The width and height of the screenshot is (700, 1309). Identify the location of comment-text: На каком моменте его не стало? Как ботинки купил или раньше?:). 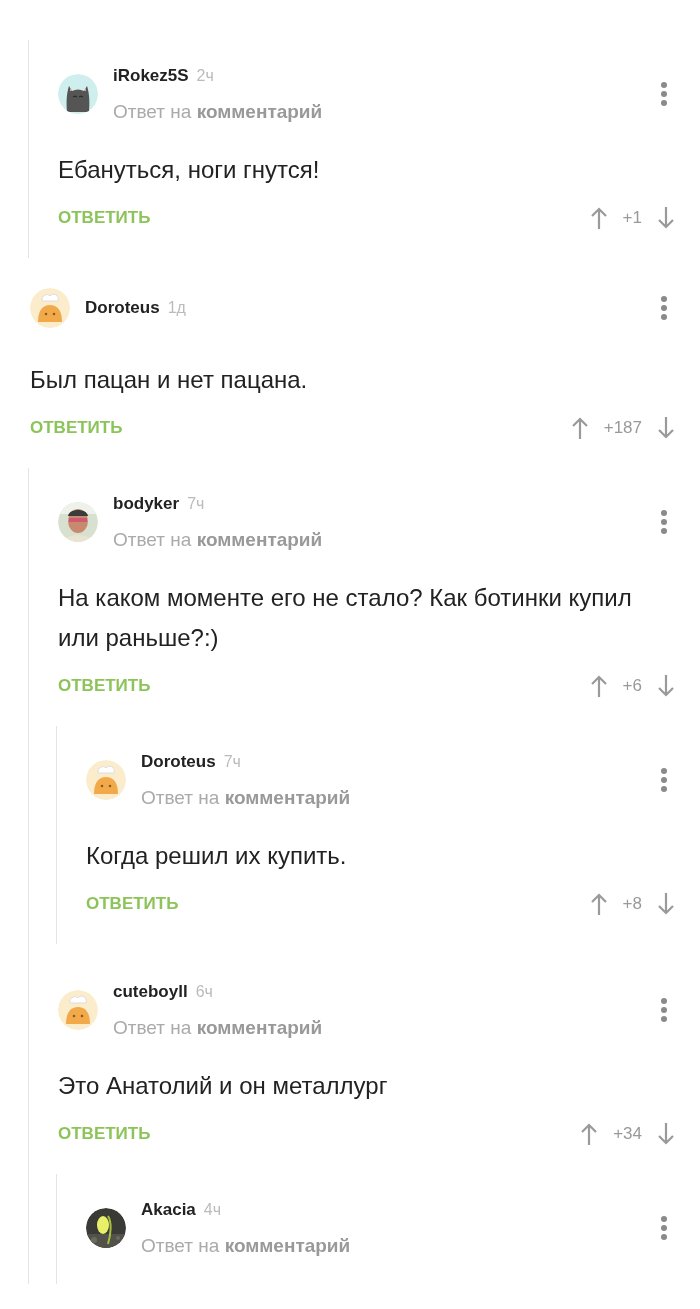
(345, 618).